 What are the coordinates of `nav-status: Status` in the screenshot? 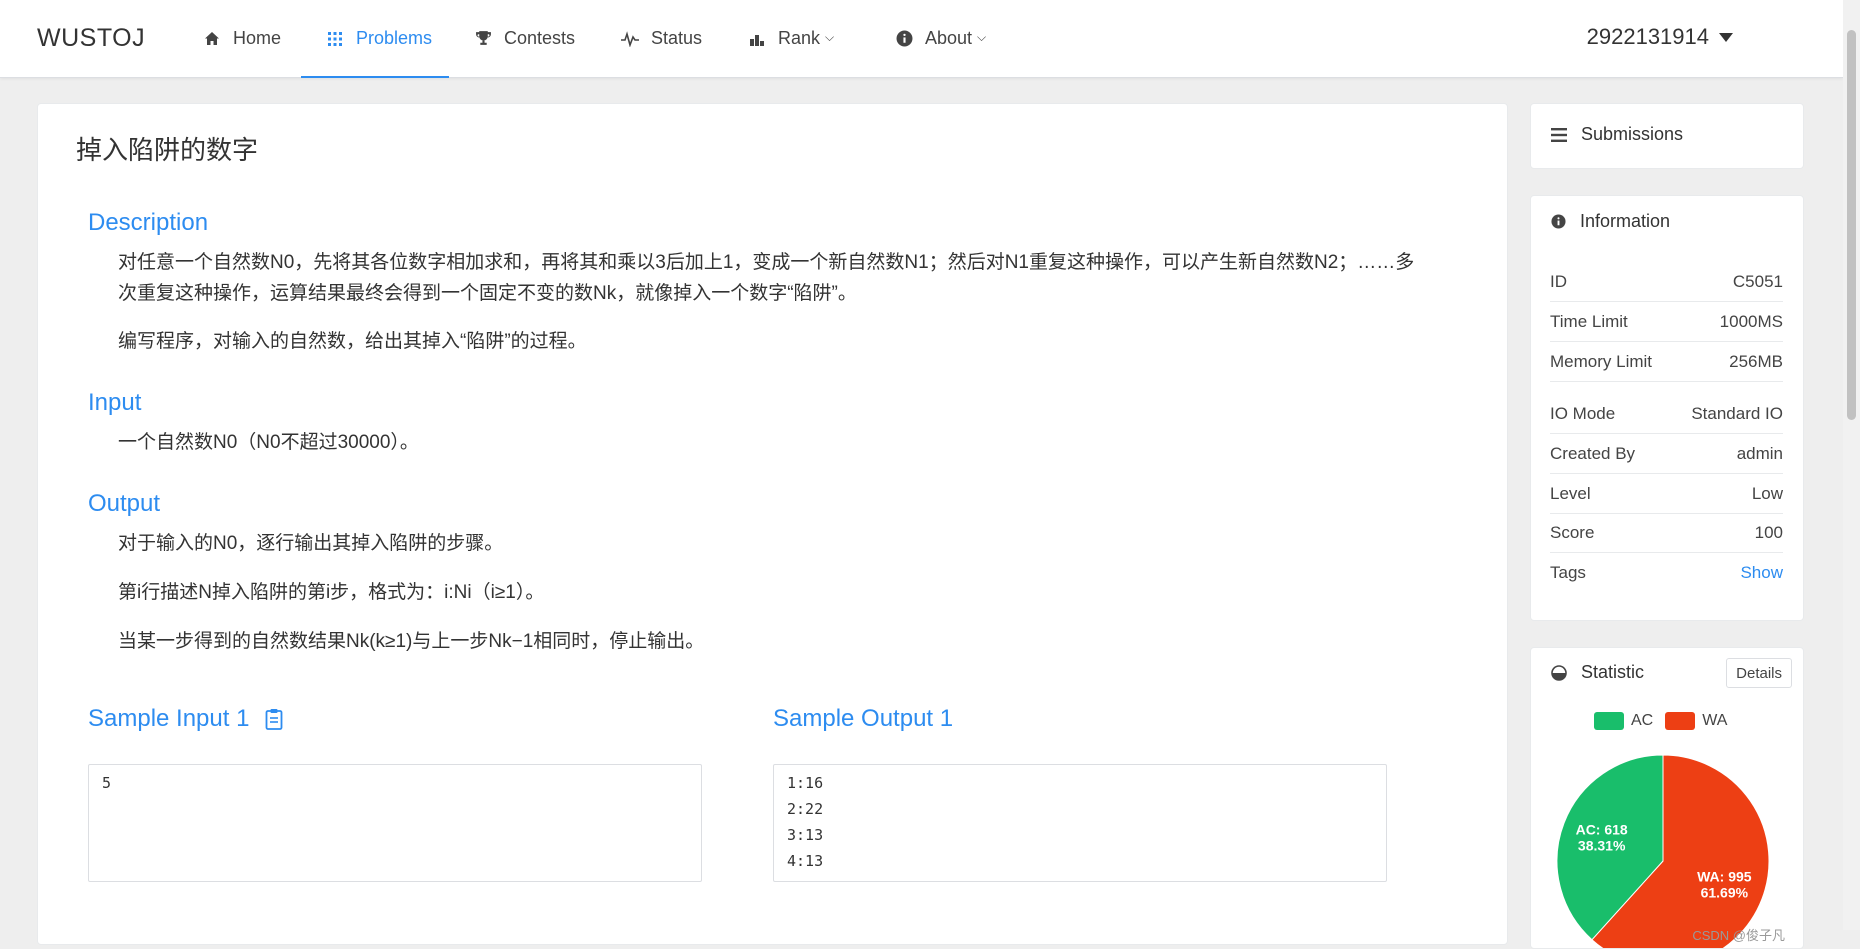 It's located at (661, 38).